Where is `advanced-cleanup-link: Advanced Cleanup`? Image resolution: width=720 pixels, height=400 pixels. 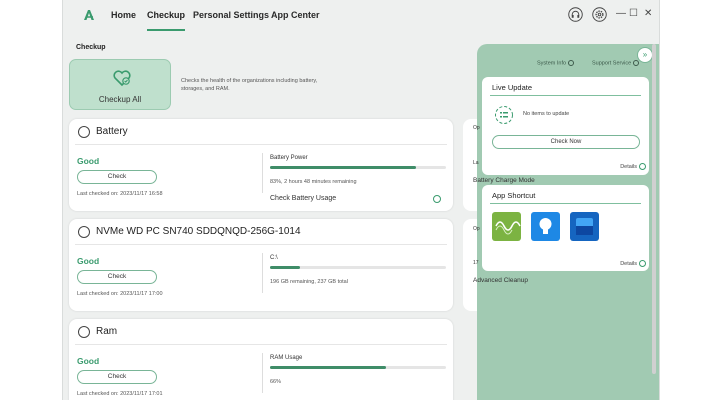
advanced-cleanup-link: Advanced Cleanup is located at coordinates (500, 280).